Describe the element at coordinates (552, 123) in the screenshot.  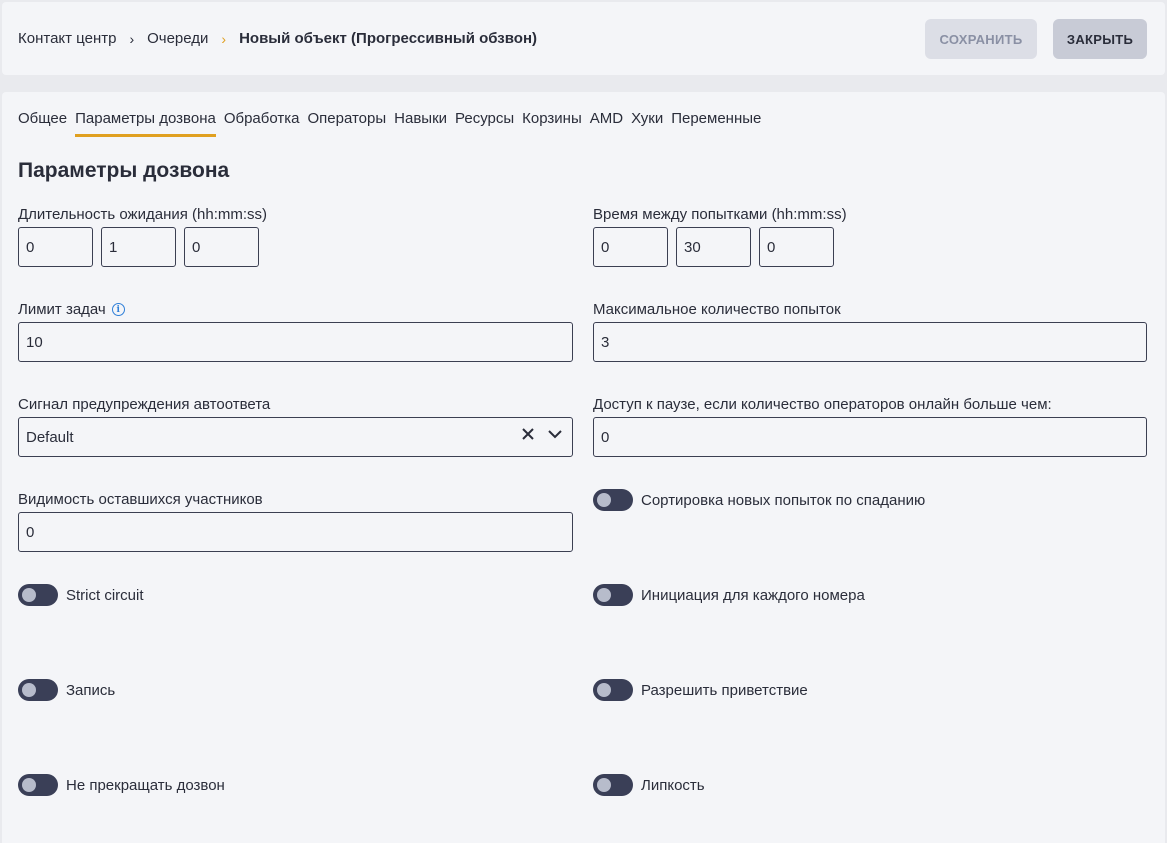
I see `tab-baskets: Корзины` at that location.